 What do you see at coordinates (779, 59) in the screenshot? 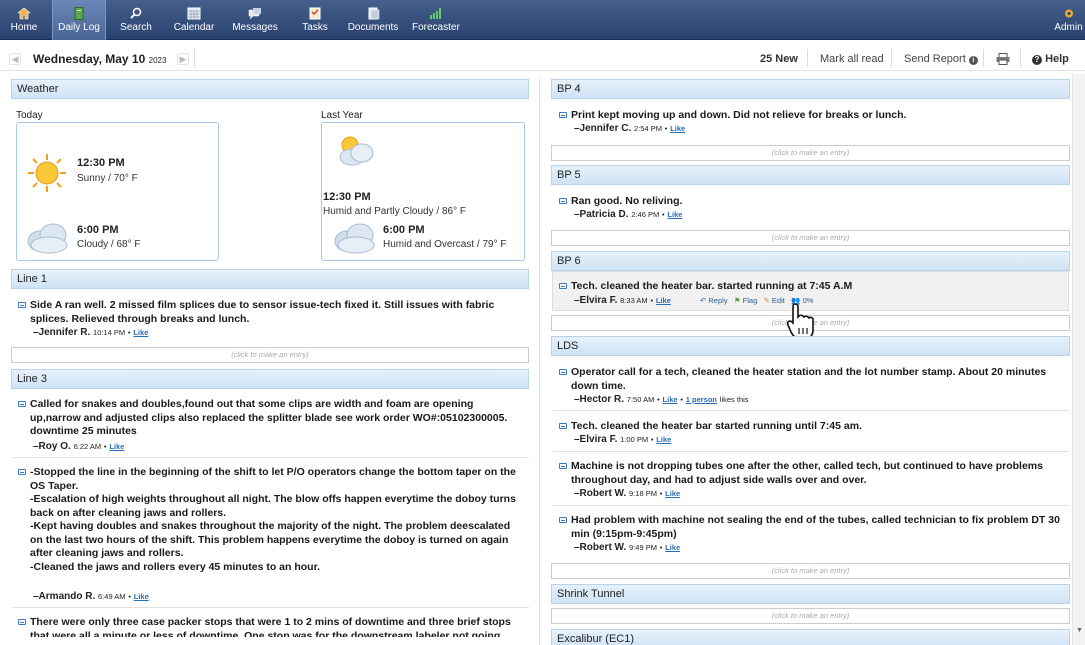
I see `new-count: 25 New` at bounding box center [779, 59].